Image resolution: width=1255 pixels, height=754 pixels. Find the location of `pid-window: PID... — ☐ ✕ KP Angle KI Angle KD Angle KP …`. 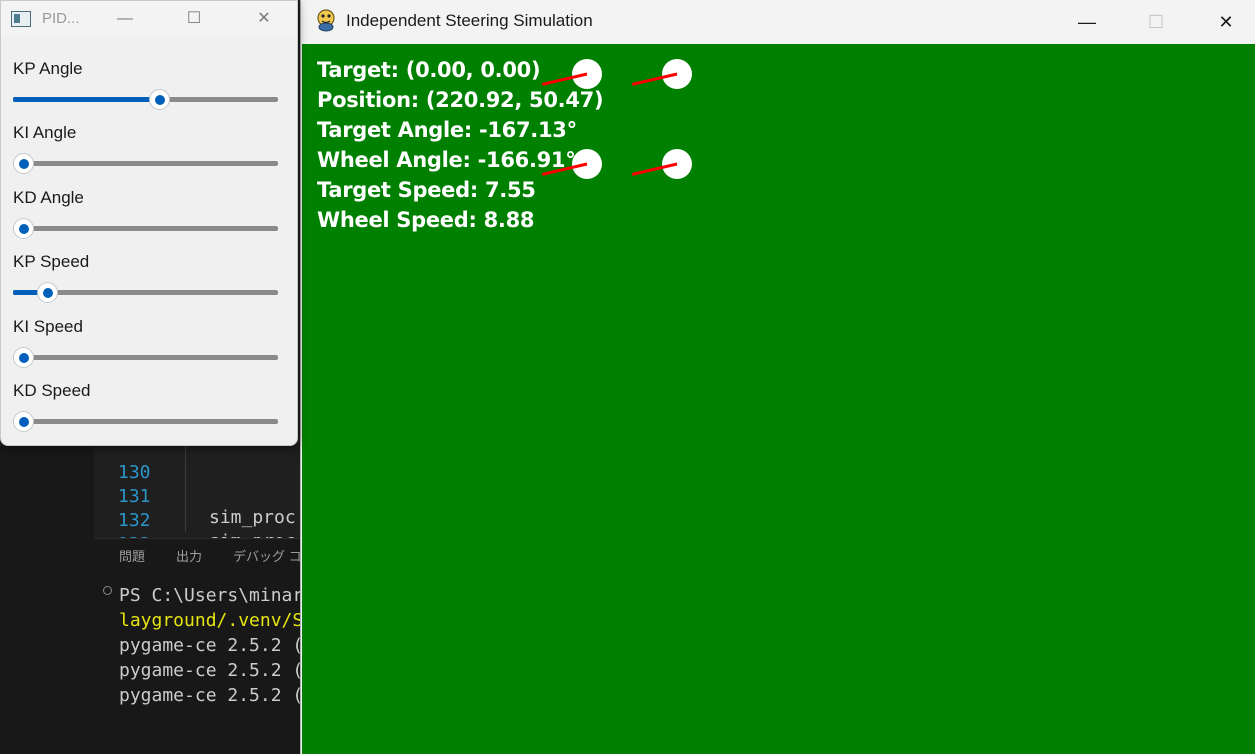

pid-window: PID... — ☐ ✕ KP Angle KI Angle KD Angle KP … is located at coordinates (149, 223).